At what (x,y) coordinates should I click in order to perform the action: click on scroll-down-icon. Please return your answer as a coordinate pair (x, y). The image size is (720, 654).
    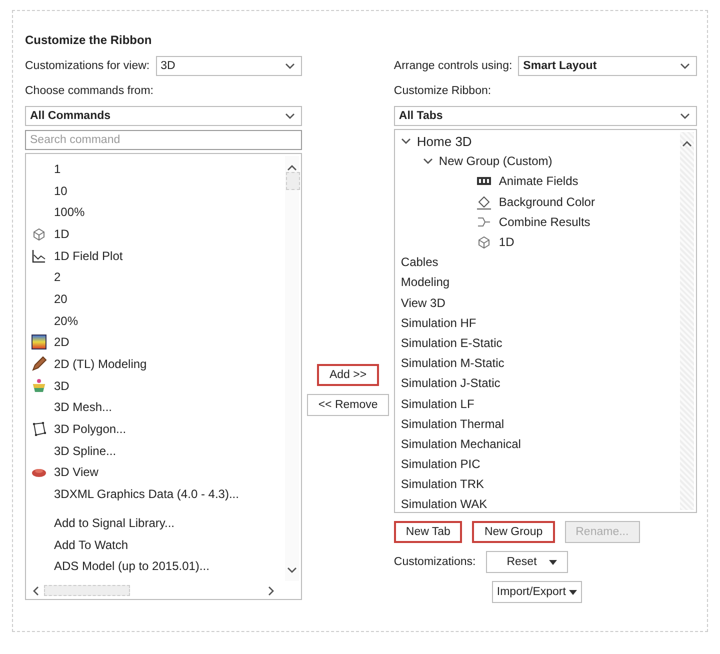
    Looking at the image, I should click on (292, 570).